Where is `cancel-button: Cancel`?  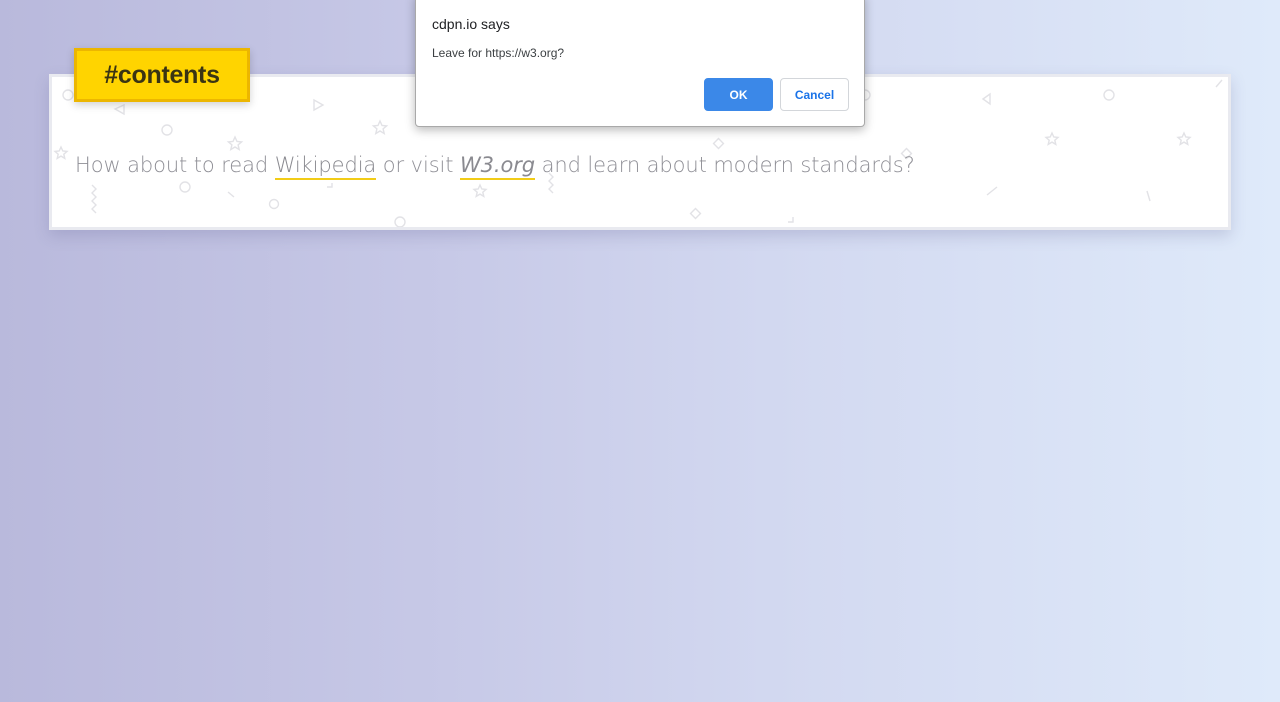
cancel-button: Cancel is located at coordinates (814, 94).